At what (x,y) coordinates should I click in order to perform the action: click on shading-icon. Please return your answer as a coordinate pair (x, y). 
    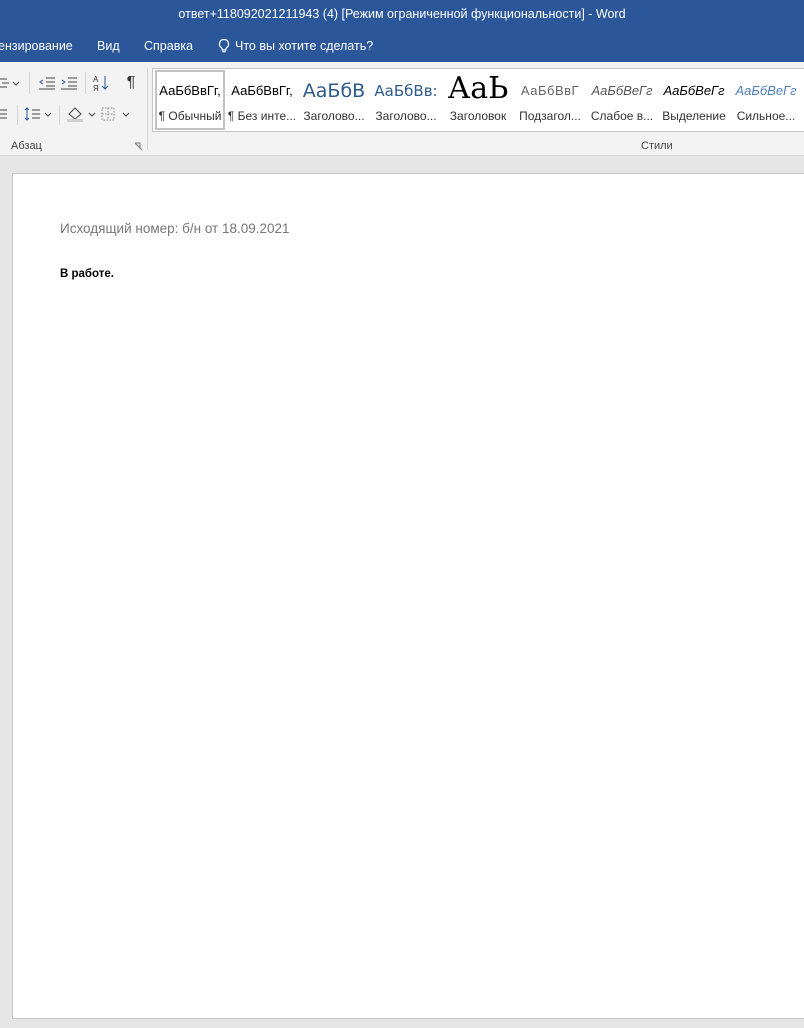
    Looking at the image, I should click on (81, 114).